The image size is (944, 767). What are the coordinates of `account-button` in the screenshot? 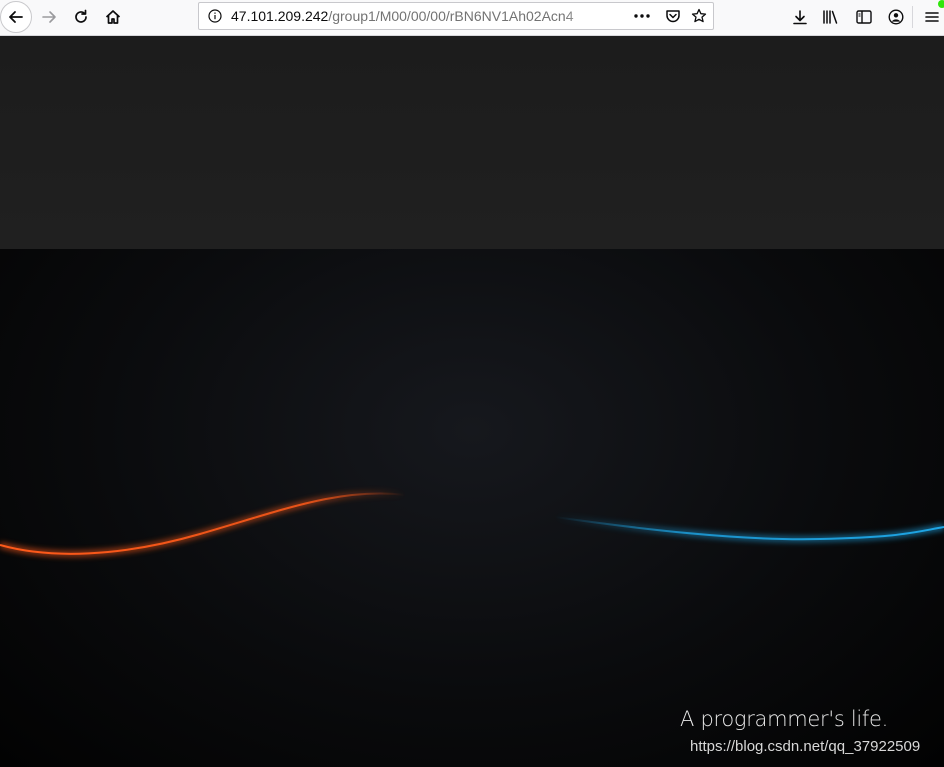 It's located at (896, 17).